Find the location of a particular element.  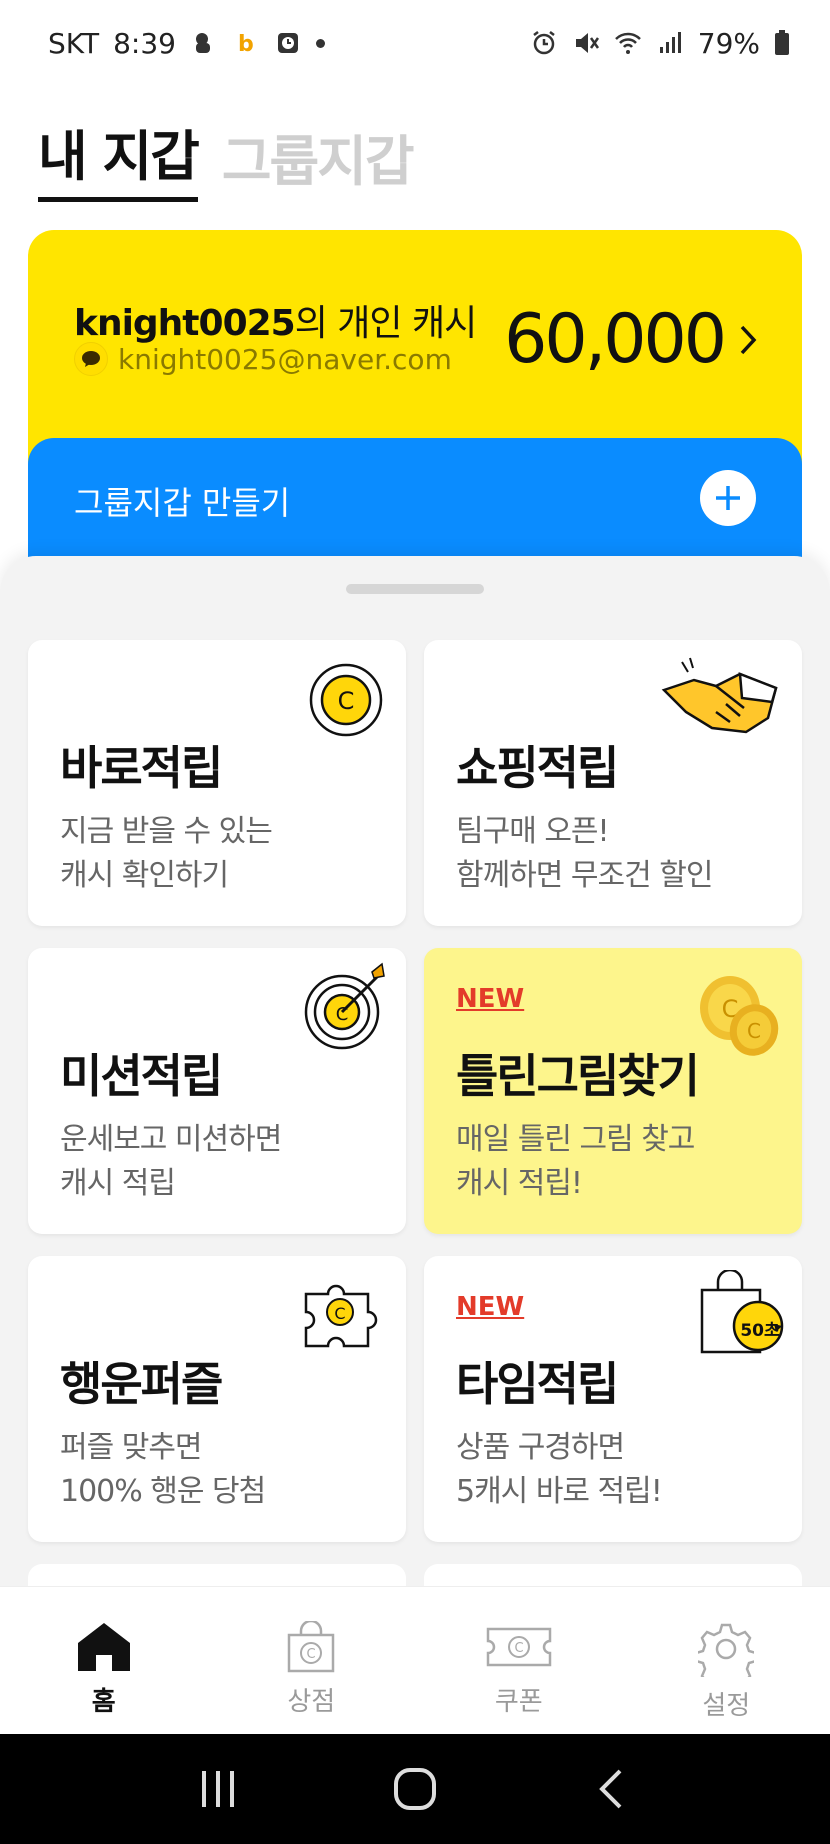

coupon-icon: C is located at coordinates (518, 1647).